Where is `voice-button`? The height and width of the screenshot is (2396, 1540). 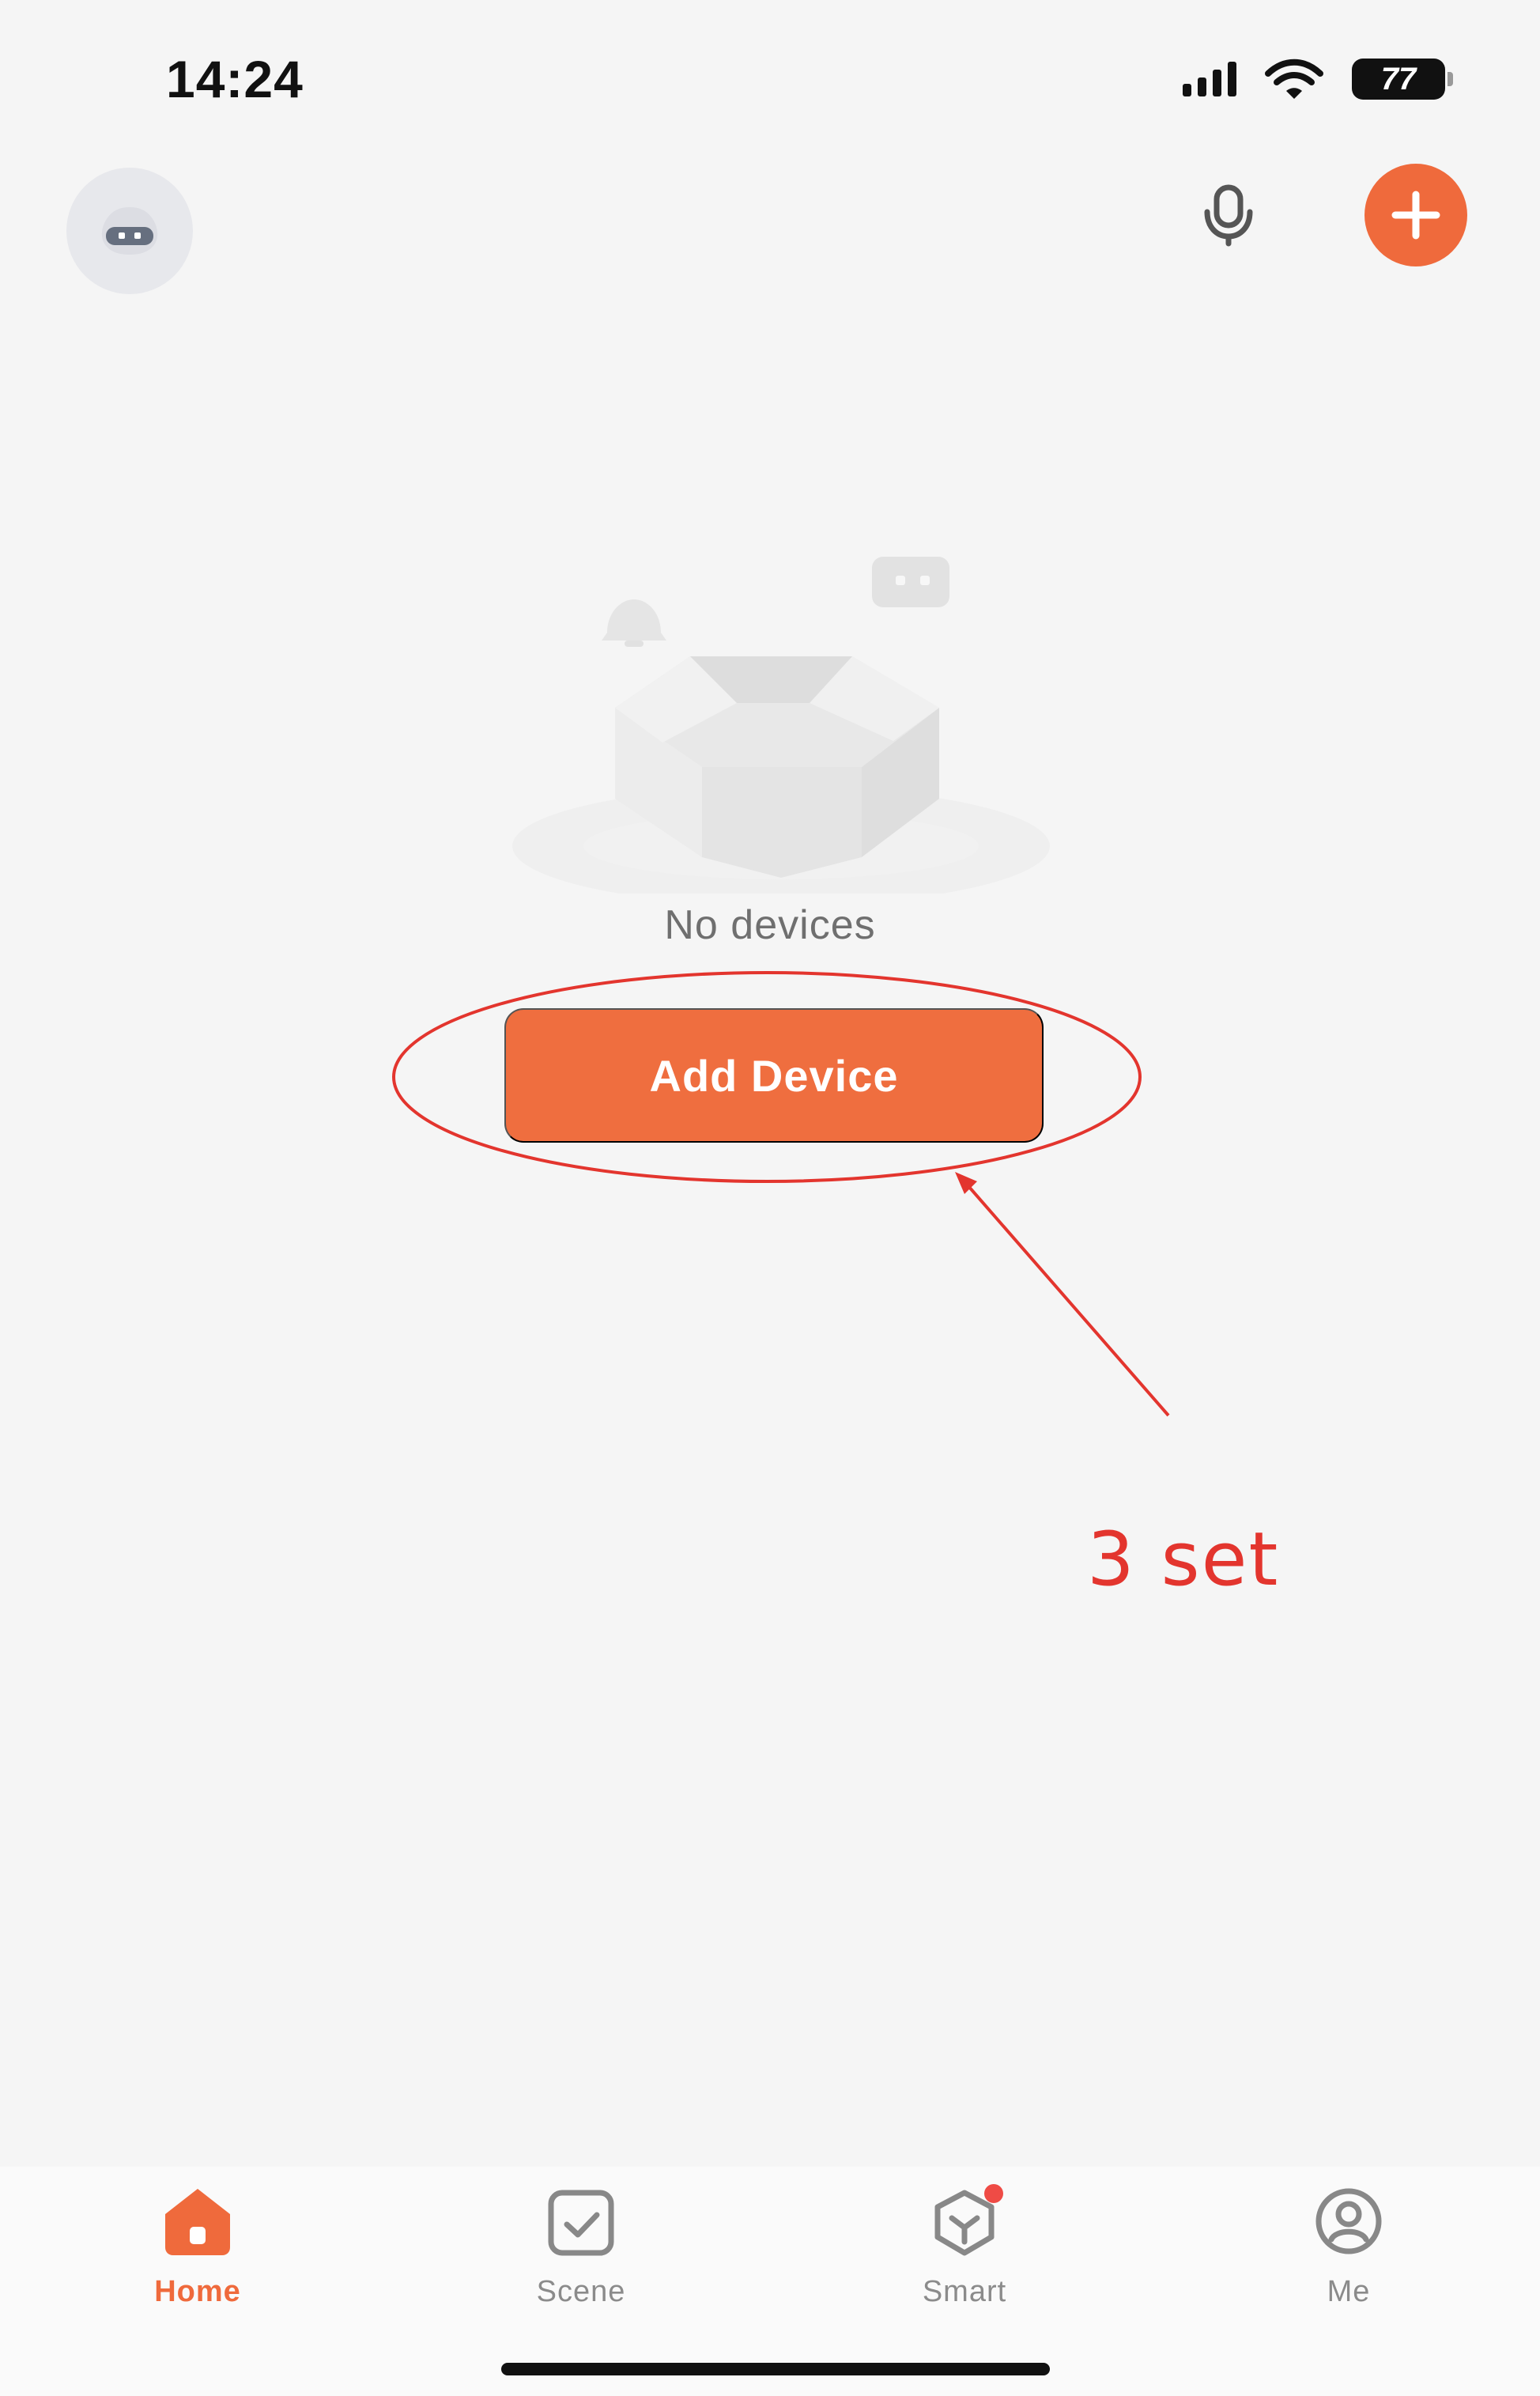
voice-button is located at coordinates (1228, 215).